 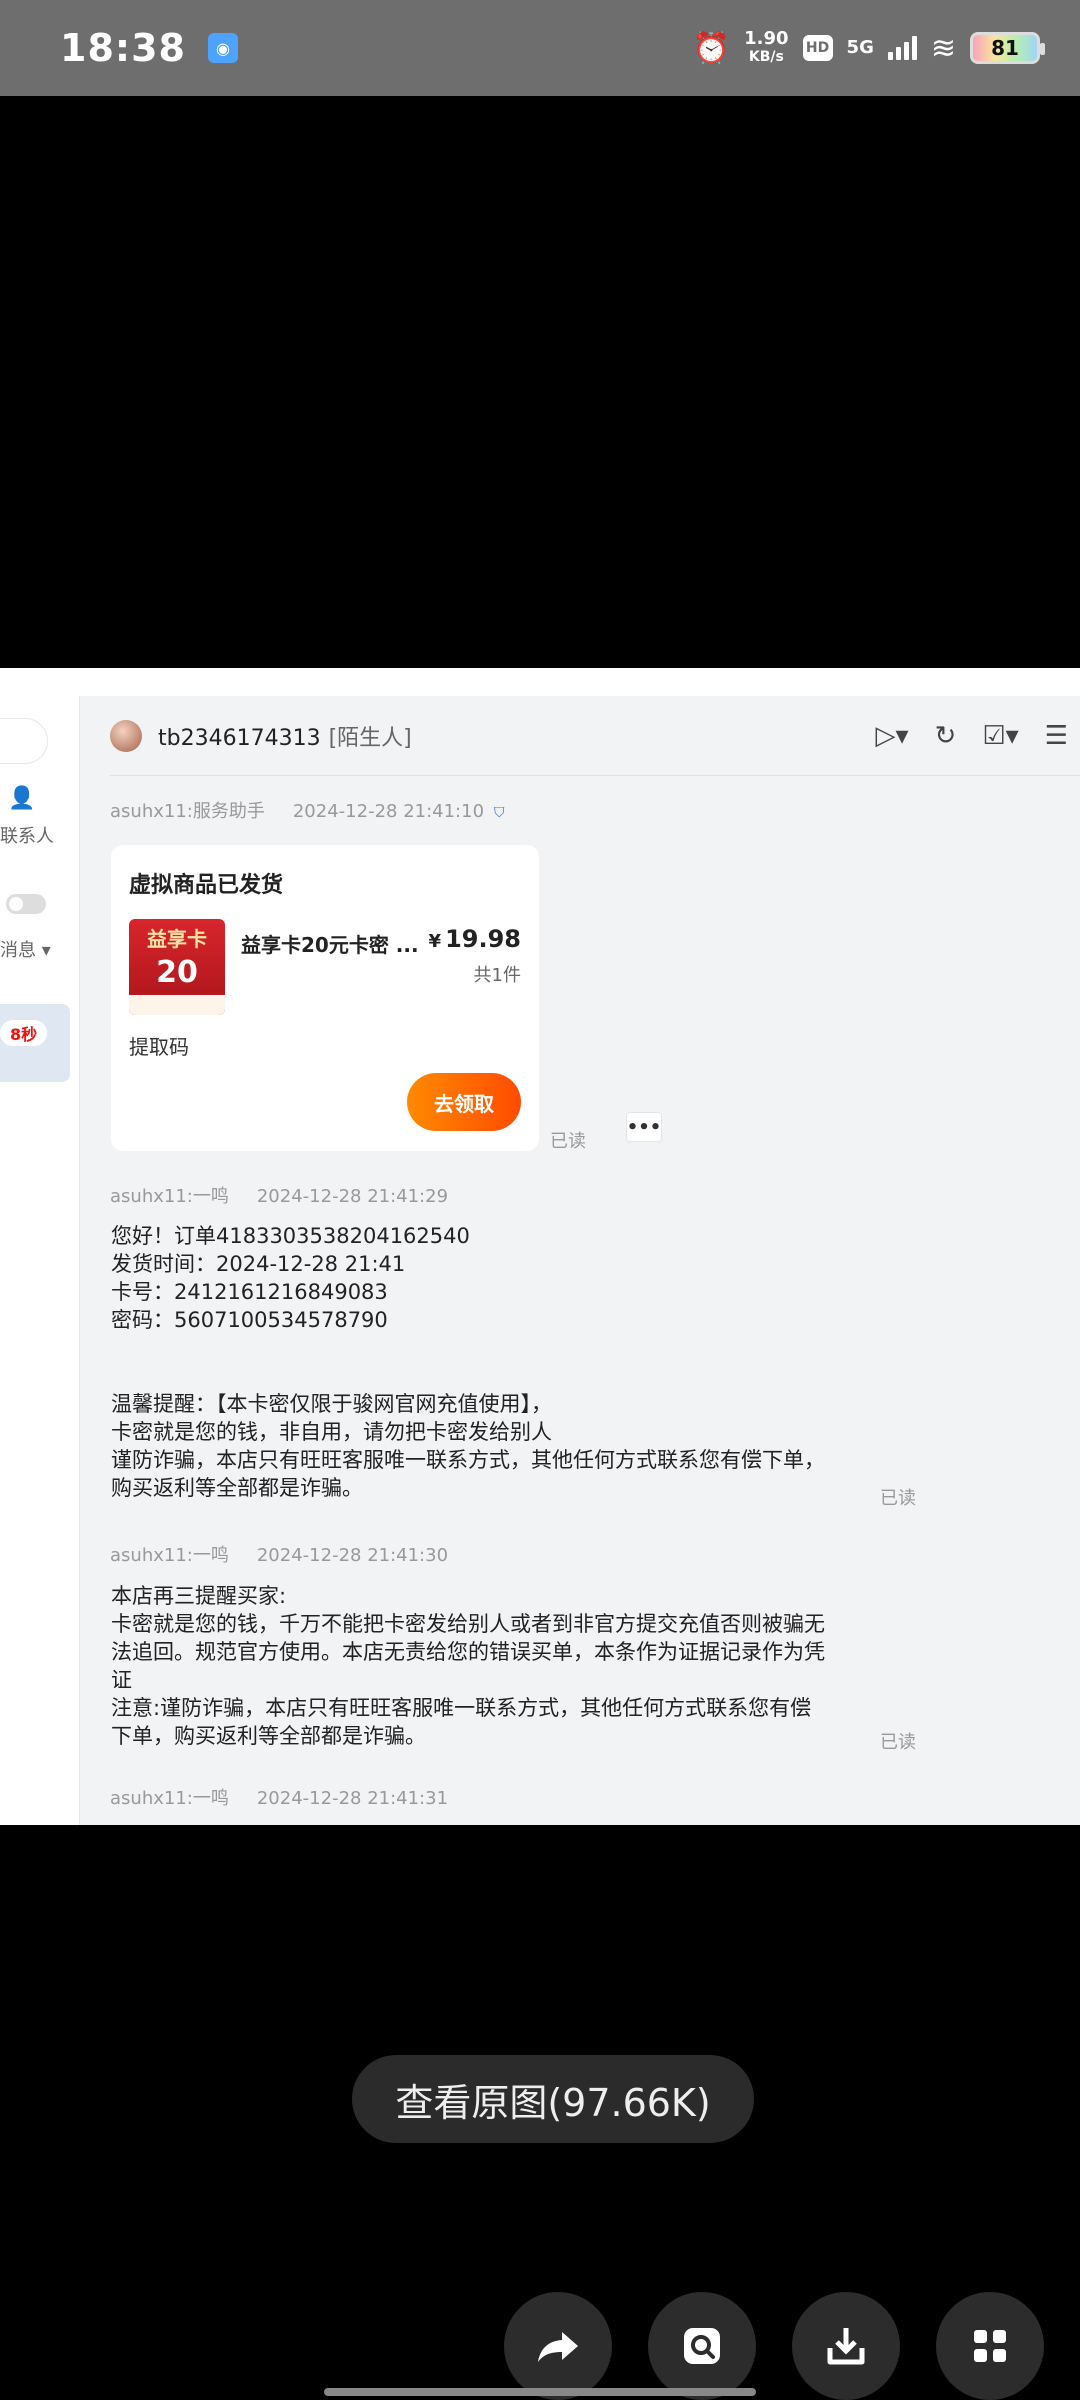 I want to click on thumbnail-footer, so click(x=177, y=1005).